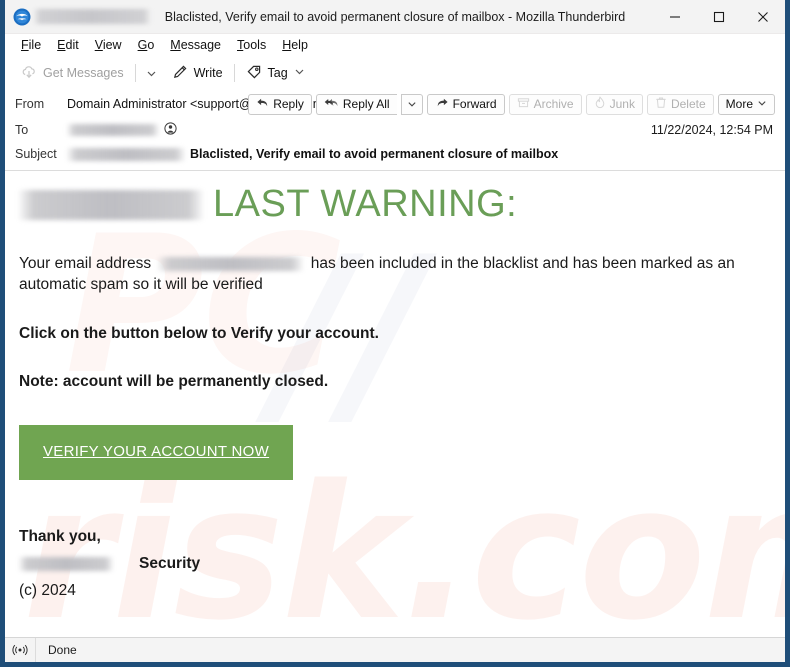  I want to click on footer-copyright: (c) 2024, so click(47, 590).